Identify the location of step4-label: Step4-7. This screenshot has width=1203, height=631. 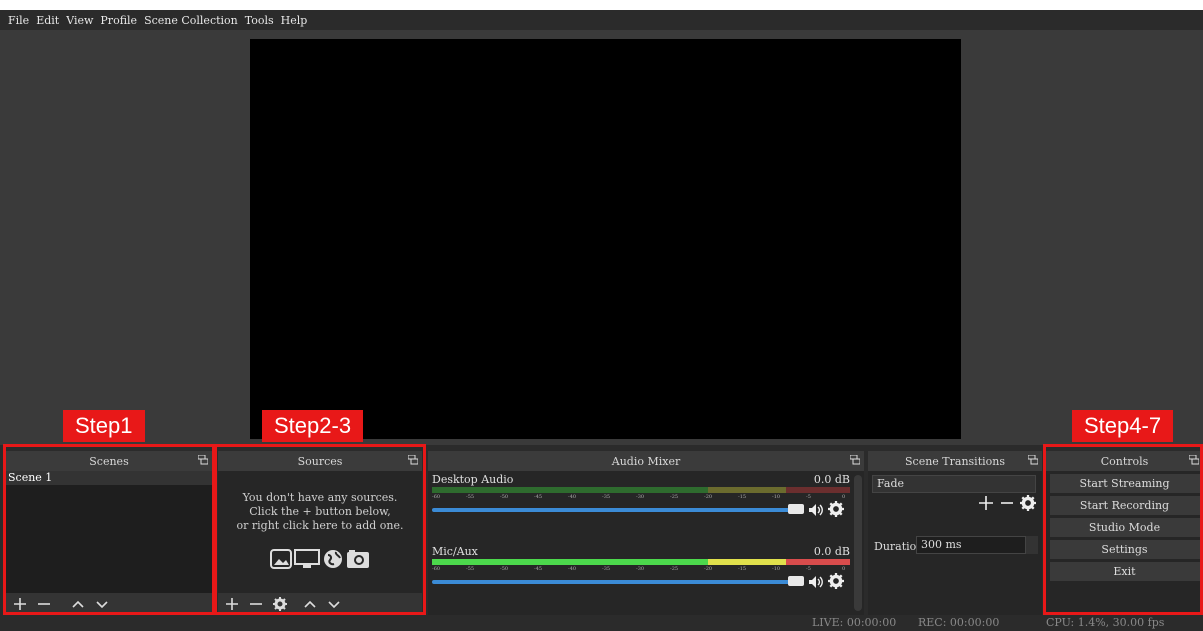
(1123, 426).